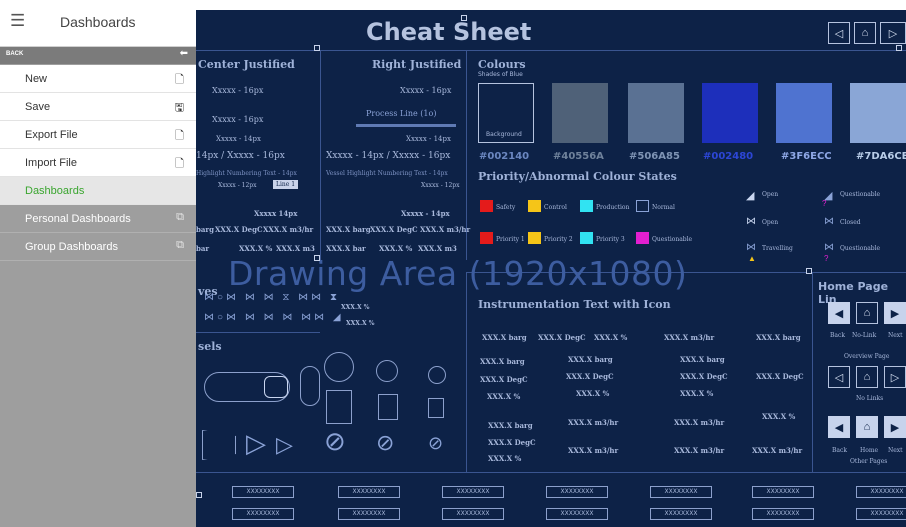 Image resolution: width=906 pixels, height=527 pixels. I want to click on instr-c3-1: XXX.X barg, so click(702, 359).